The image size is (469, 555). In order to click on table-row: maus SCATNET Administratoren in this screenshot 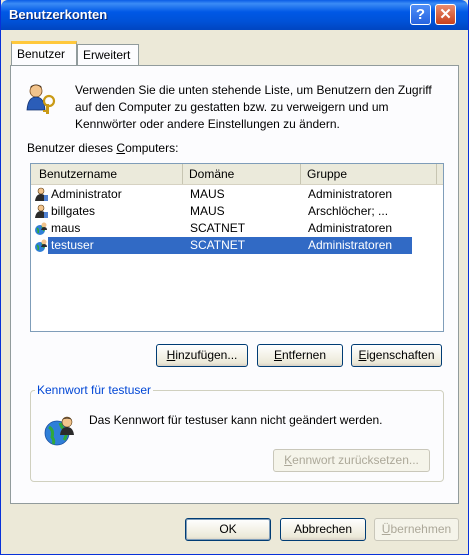, I will do `click(237, 228)`.